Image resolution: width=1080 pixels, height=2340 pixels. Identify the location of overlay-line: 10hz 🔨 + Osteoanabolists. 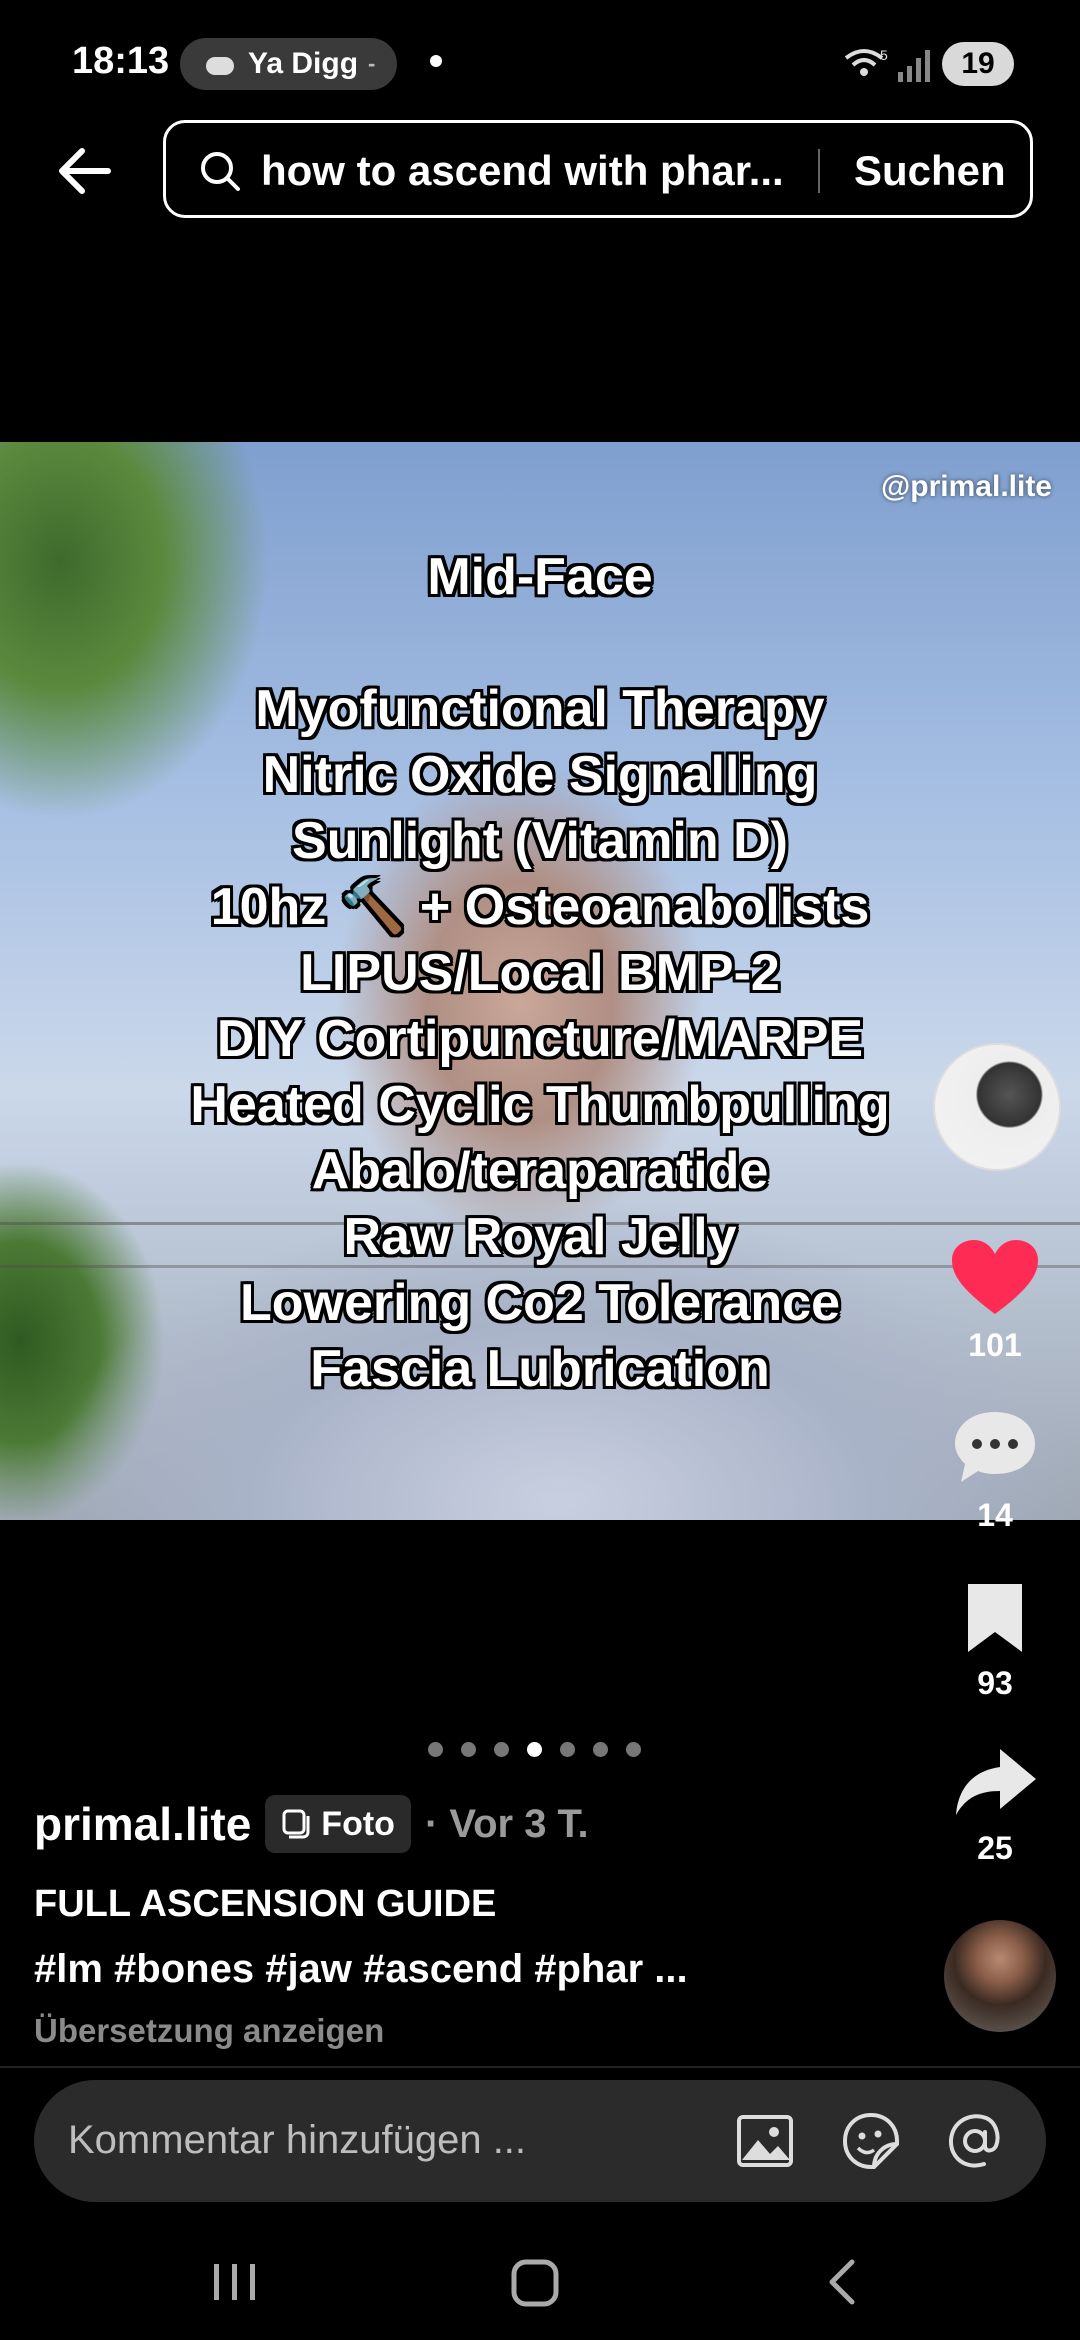
(540, 907).